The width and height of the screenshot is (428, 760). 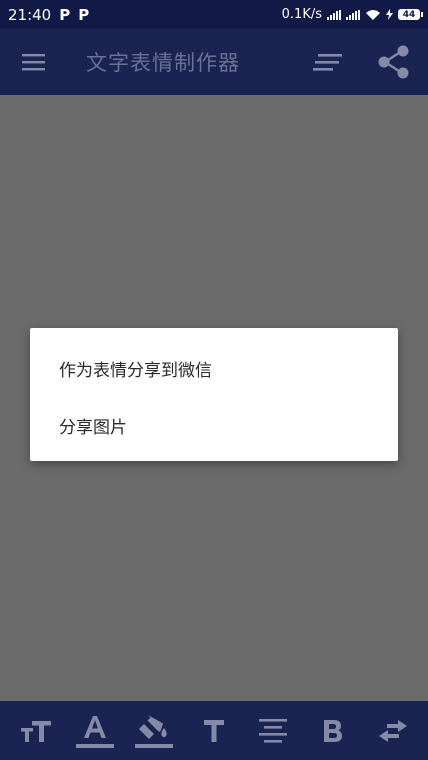 What do you see at coordinates (389, 14) in the screenshot?
I see `charging-icon` at bounding box center [389, 14].